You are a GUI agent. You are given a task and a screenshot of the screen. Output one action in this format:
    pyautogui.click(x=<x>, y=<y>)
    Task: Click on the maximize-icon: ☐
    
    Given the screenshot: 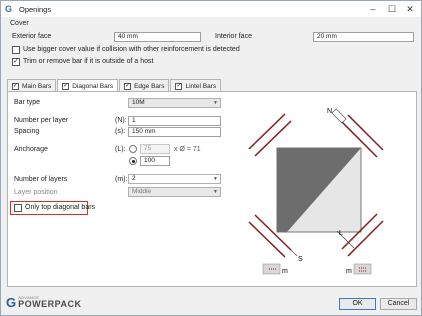 What is the action you would take?
    pyautogui.click(x=392, y=9)
    